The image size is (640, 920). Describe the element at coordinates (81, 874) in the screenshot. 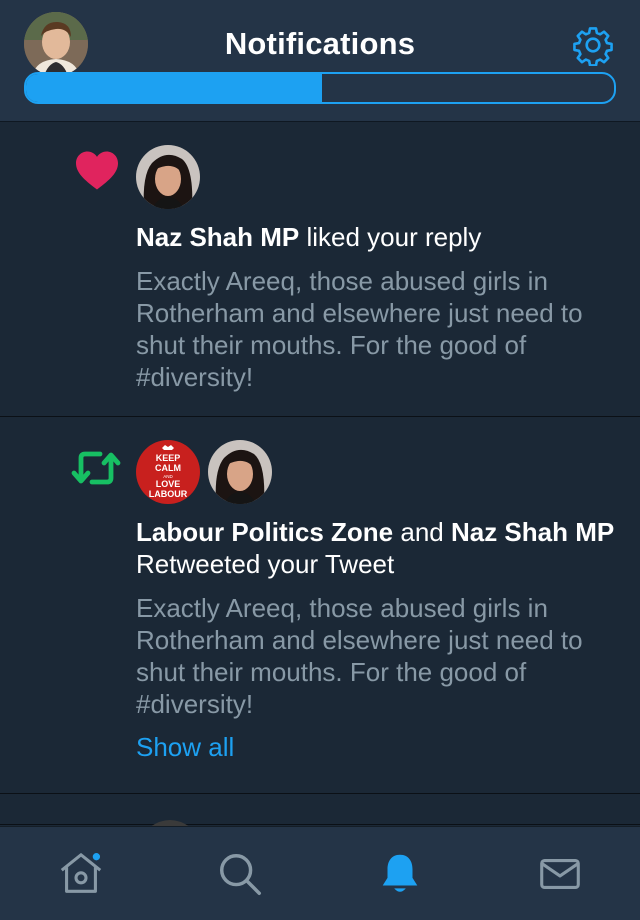

I see `home-icon` at that location.